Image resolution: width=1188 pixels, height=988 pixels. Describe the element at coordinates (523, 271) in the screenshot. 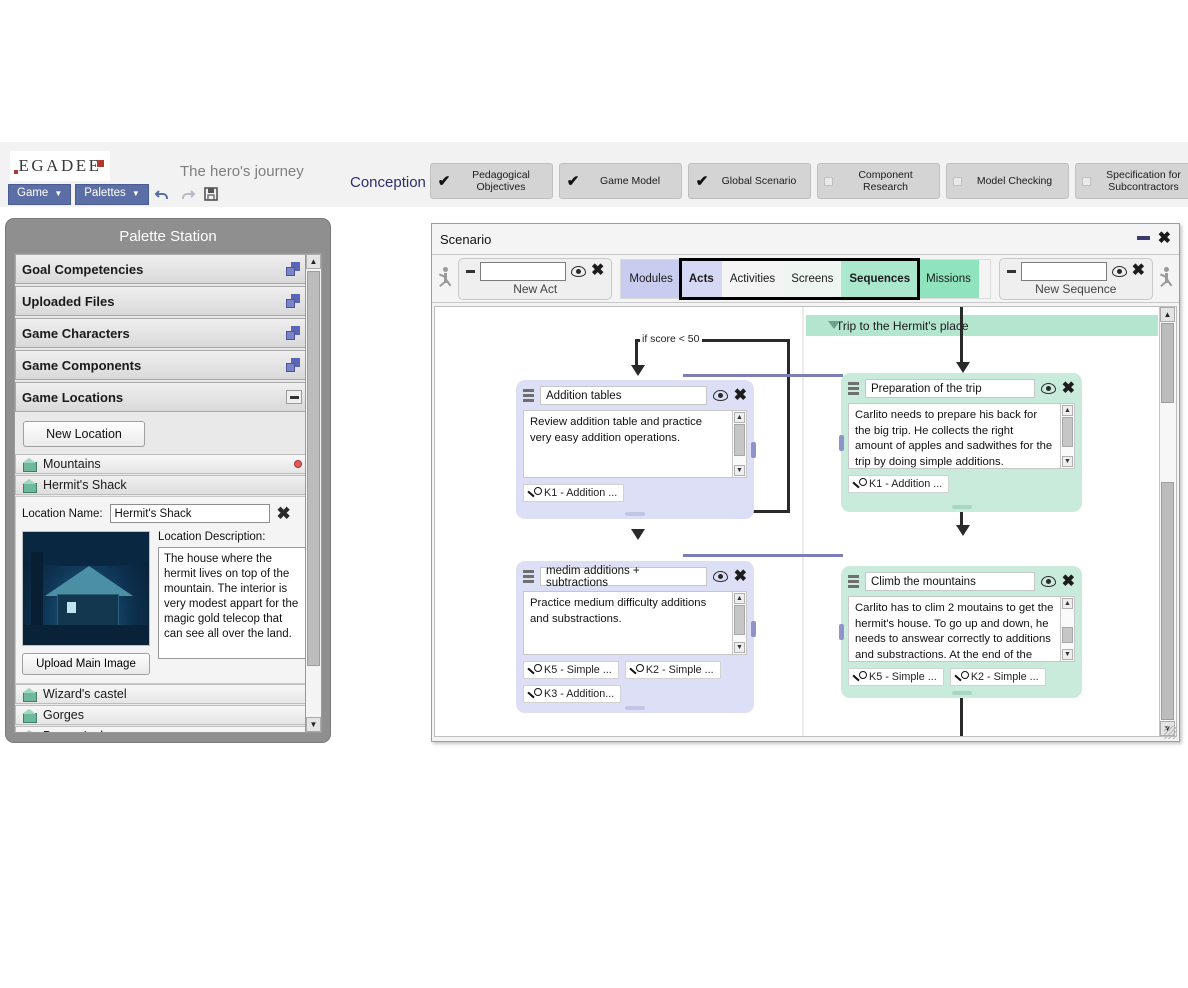

I see `new-act-input` at that location.